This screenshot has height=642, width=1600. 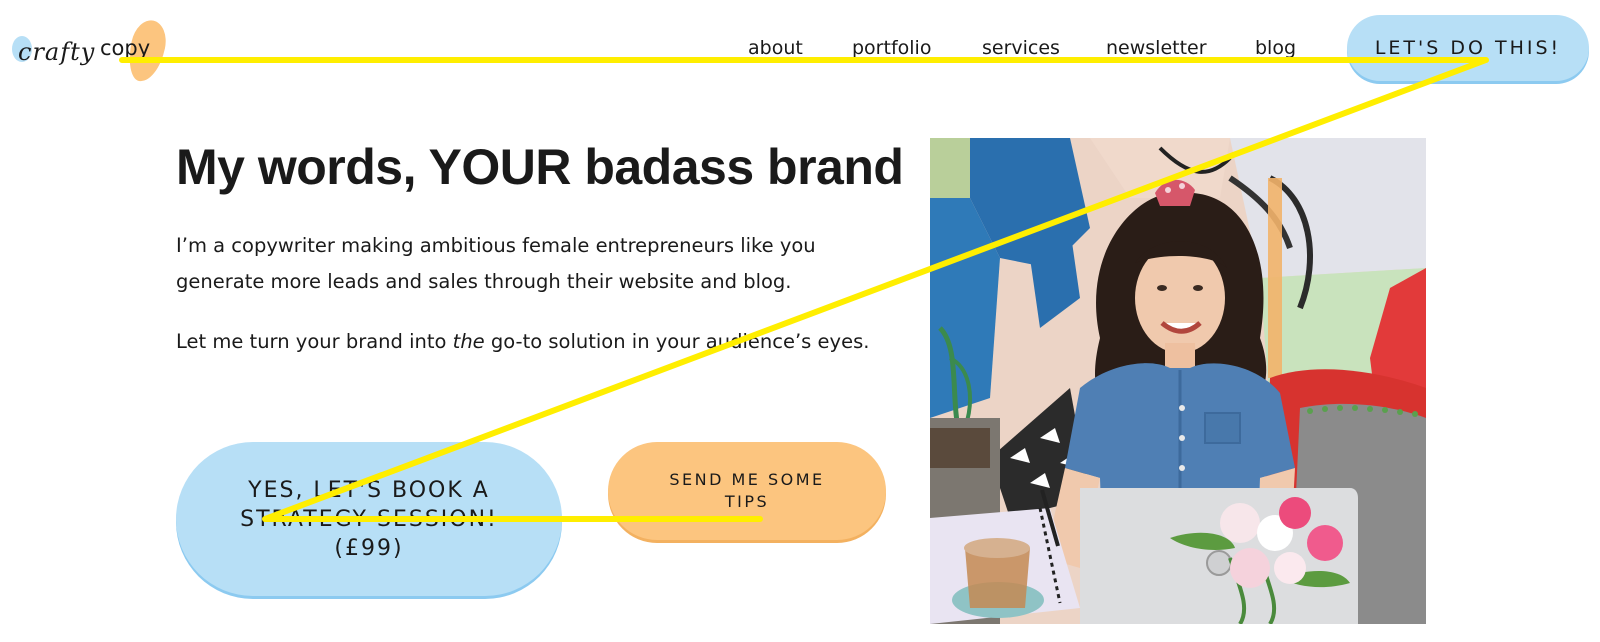 I want to click on lets-do-this-button: LET'S DO THIS!, so click(x=1468, y=48).